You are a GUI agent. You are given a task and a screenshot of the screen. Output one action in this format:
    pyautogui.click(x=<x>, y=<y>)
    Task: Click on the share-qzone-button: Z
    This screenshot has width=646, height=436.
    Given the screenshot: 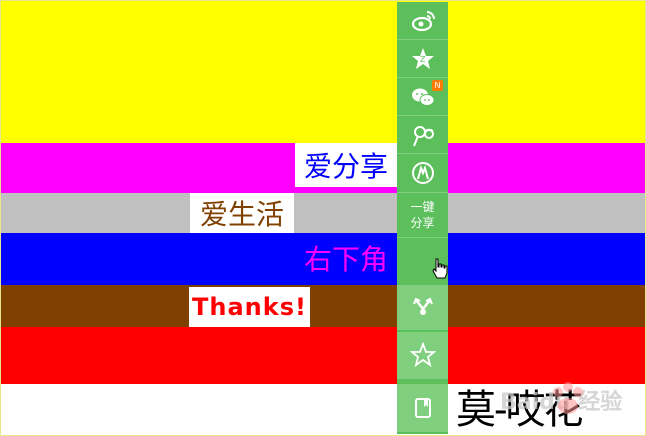 What is the action you would take?
    pyautogui.click(x=422, y=59)
    